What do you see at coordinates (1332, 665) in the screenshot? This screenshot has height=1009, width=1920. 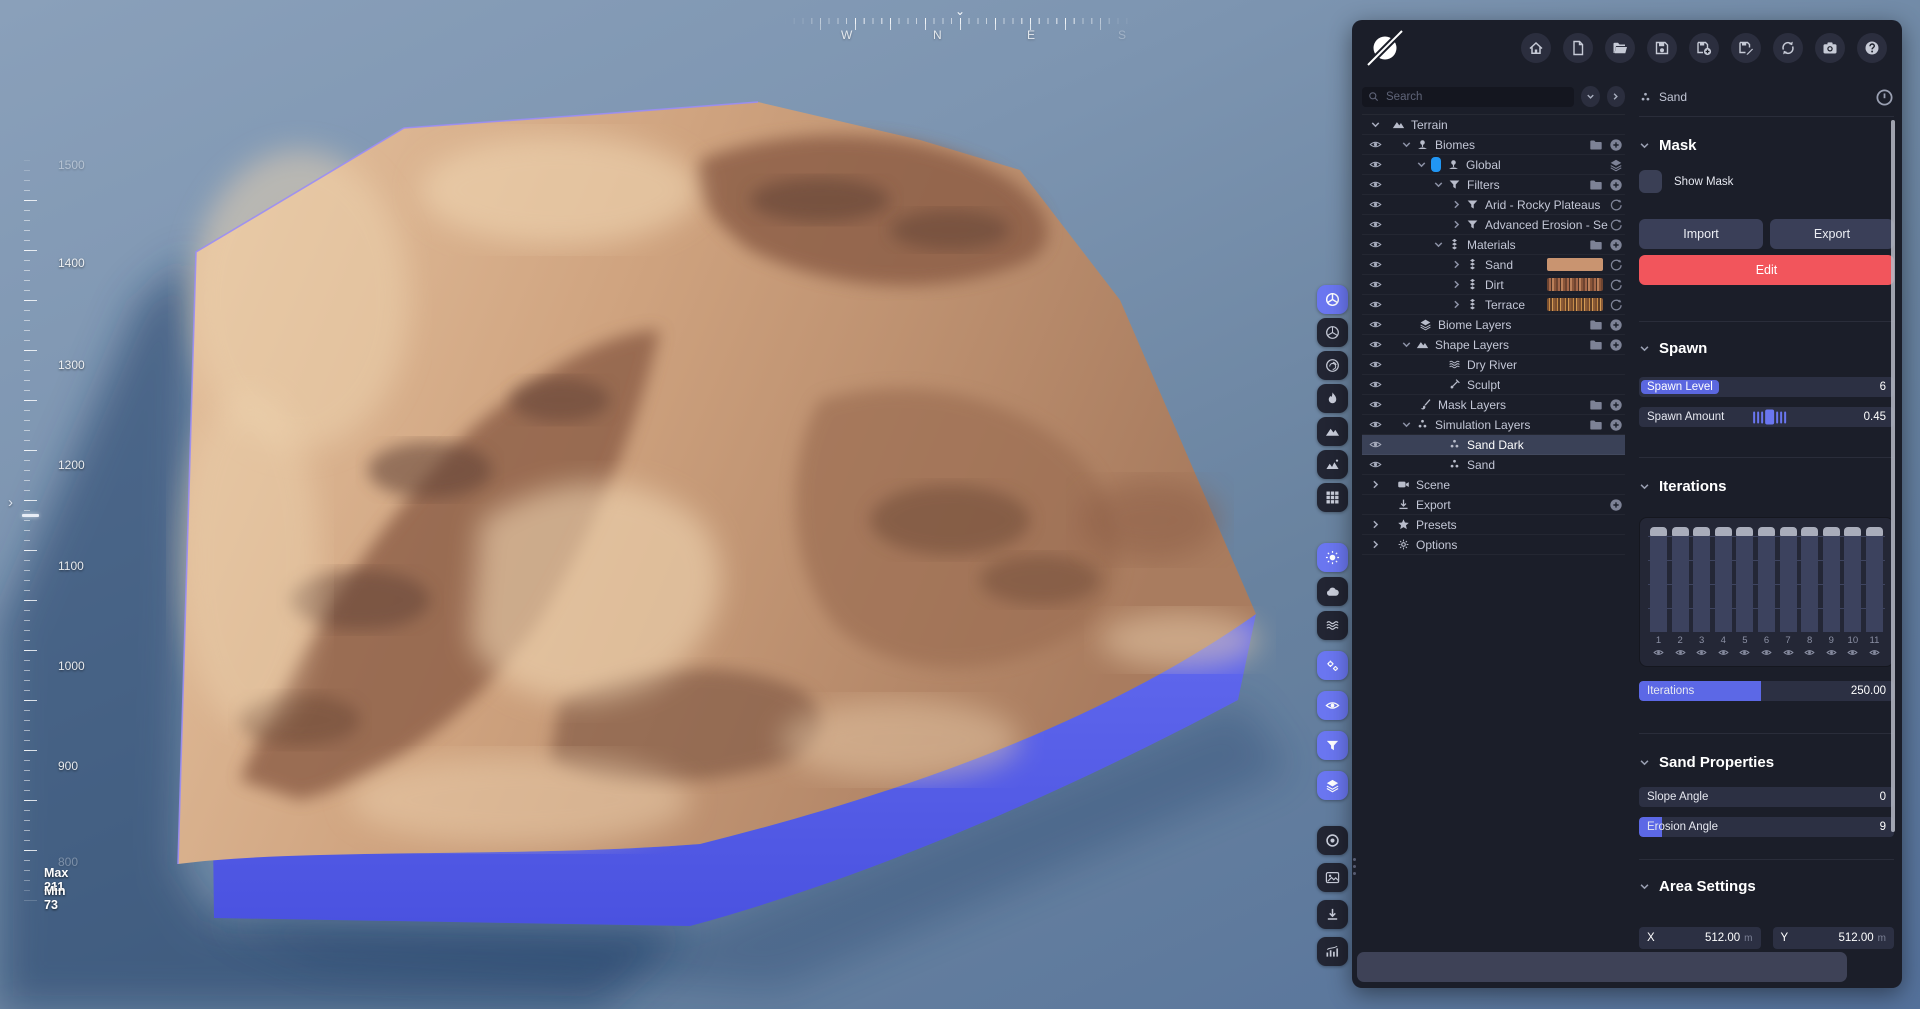 I see `gears-tool-button` at bounding box center [1332, 665].